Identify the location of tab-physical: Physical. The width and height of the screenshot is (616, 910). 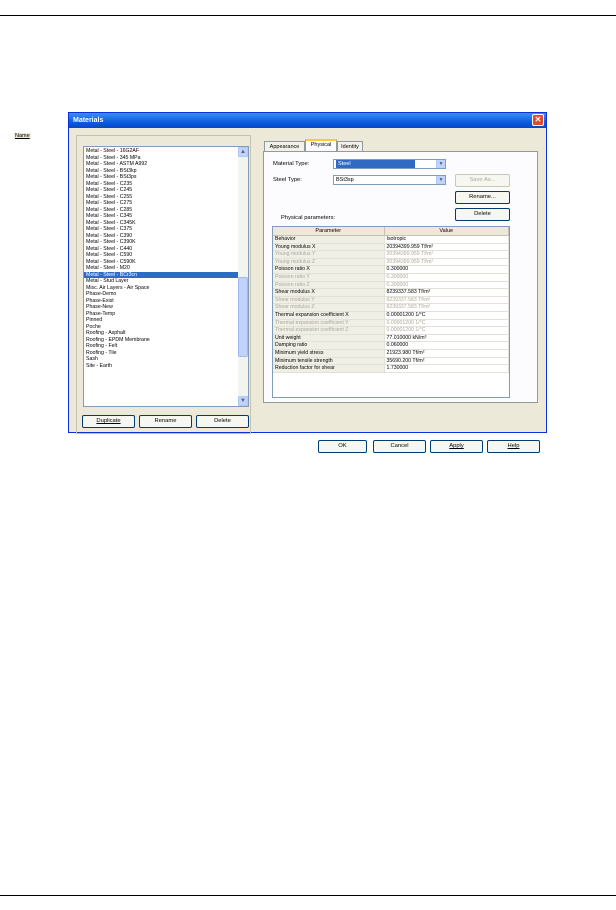
(321, 145).